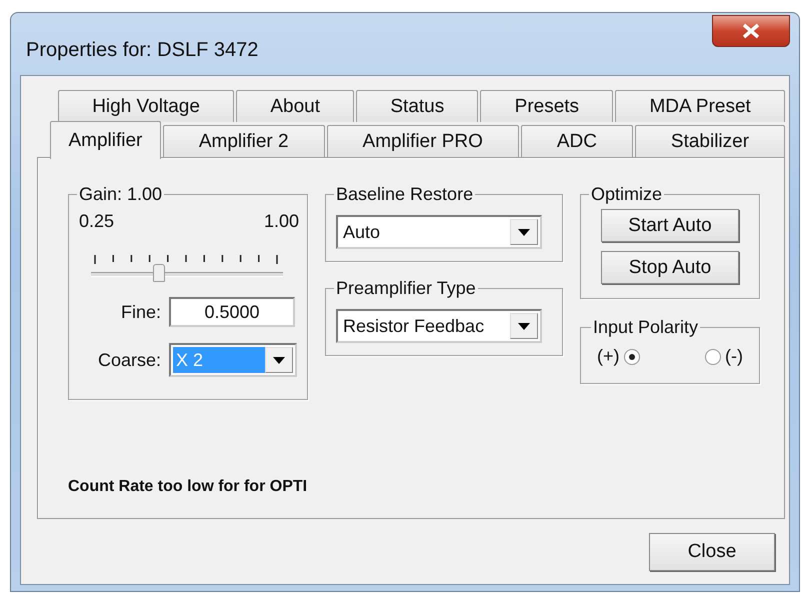 The height and width of the screenshot is (599, 806). I want to click on fine-field: 0.5000, so click(232, 312).